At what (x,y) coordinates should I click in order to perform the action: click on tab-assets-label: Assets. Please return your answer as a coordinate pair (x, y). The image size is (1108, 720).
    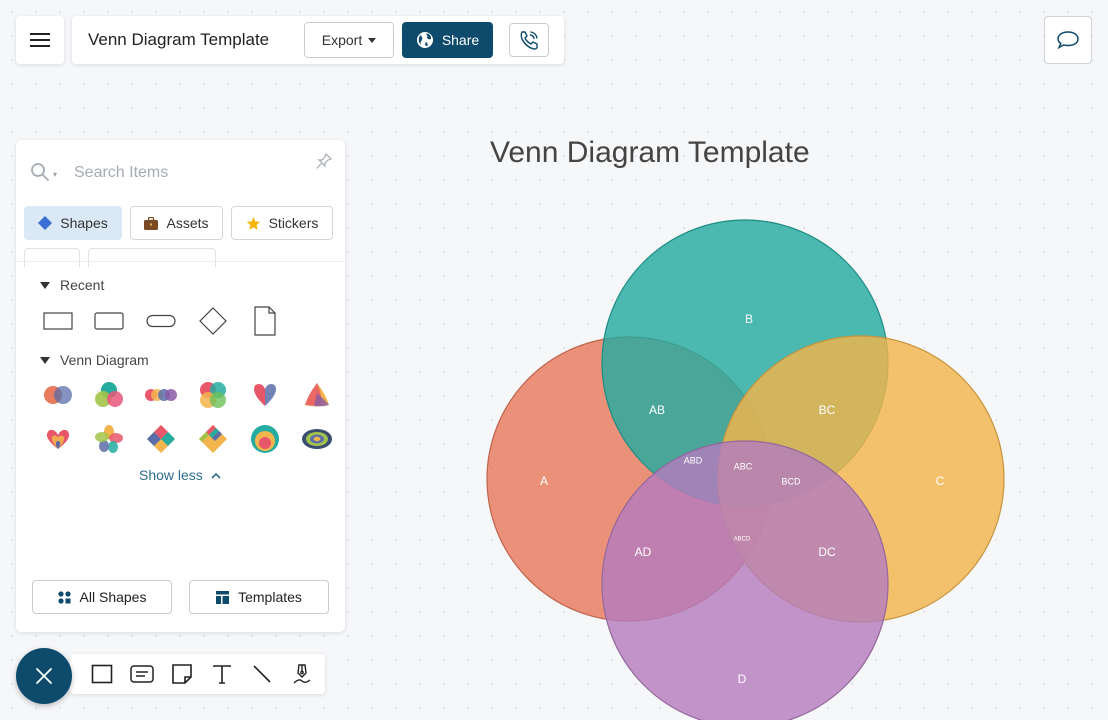
    Looking at the image, I should click on (187, 223).